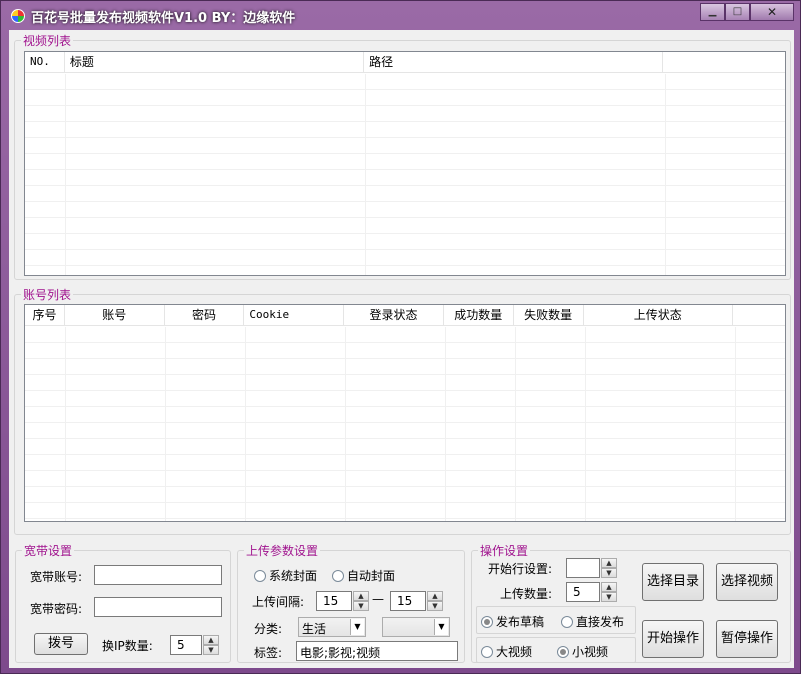 The width and height of the screenshot is (801, 674). Describe the element at coordinates (194, 645) in the screenshot. I see `ip-count-spinner: 5 ▲ ▼` at that location.